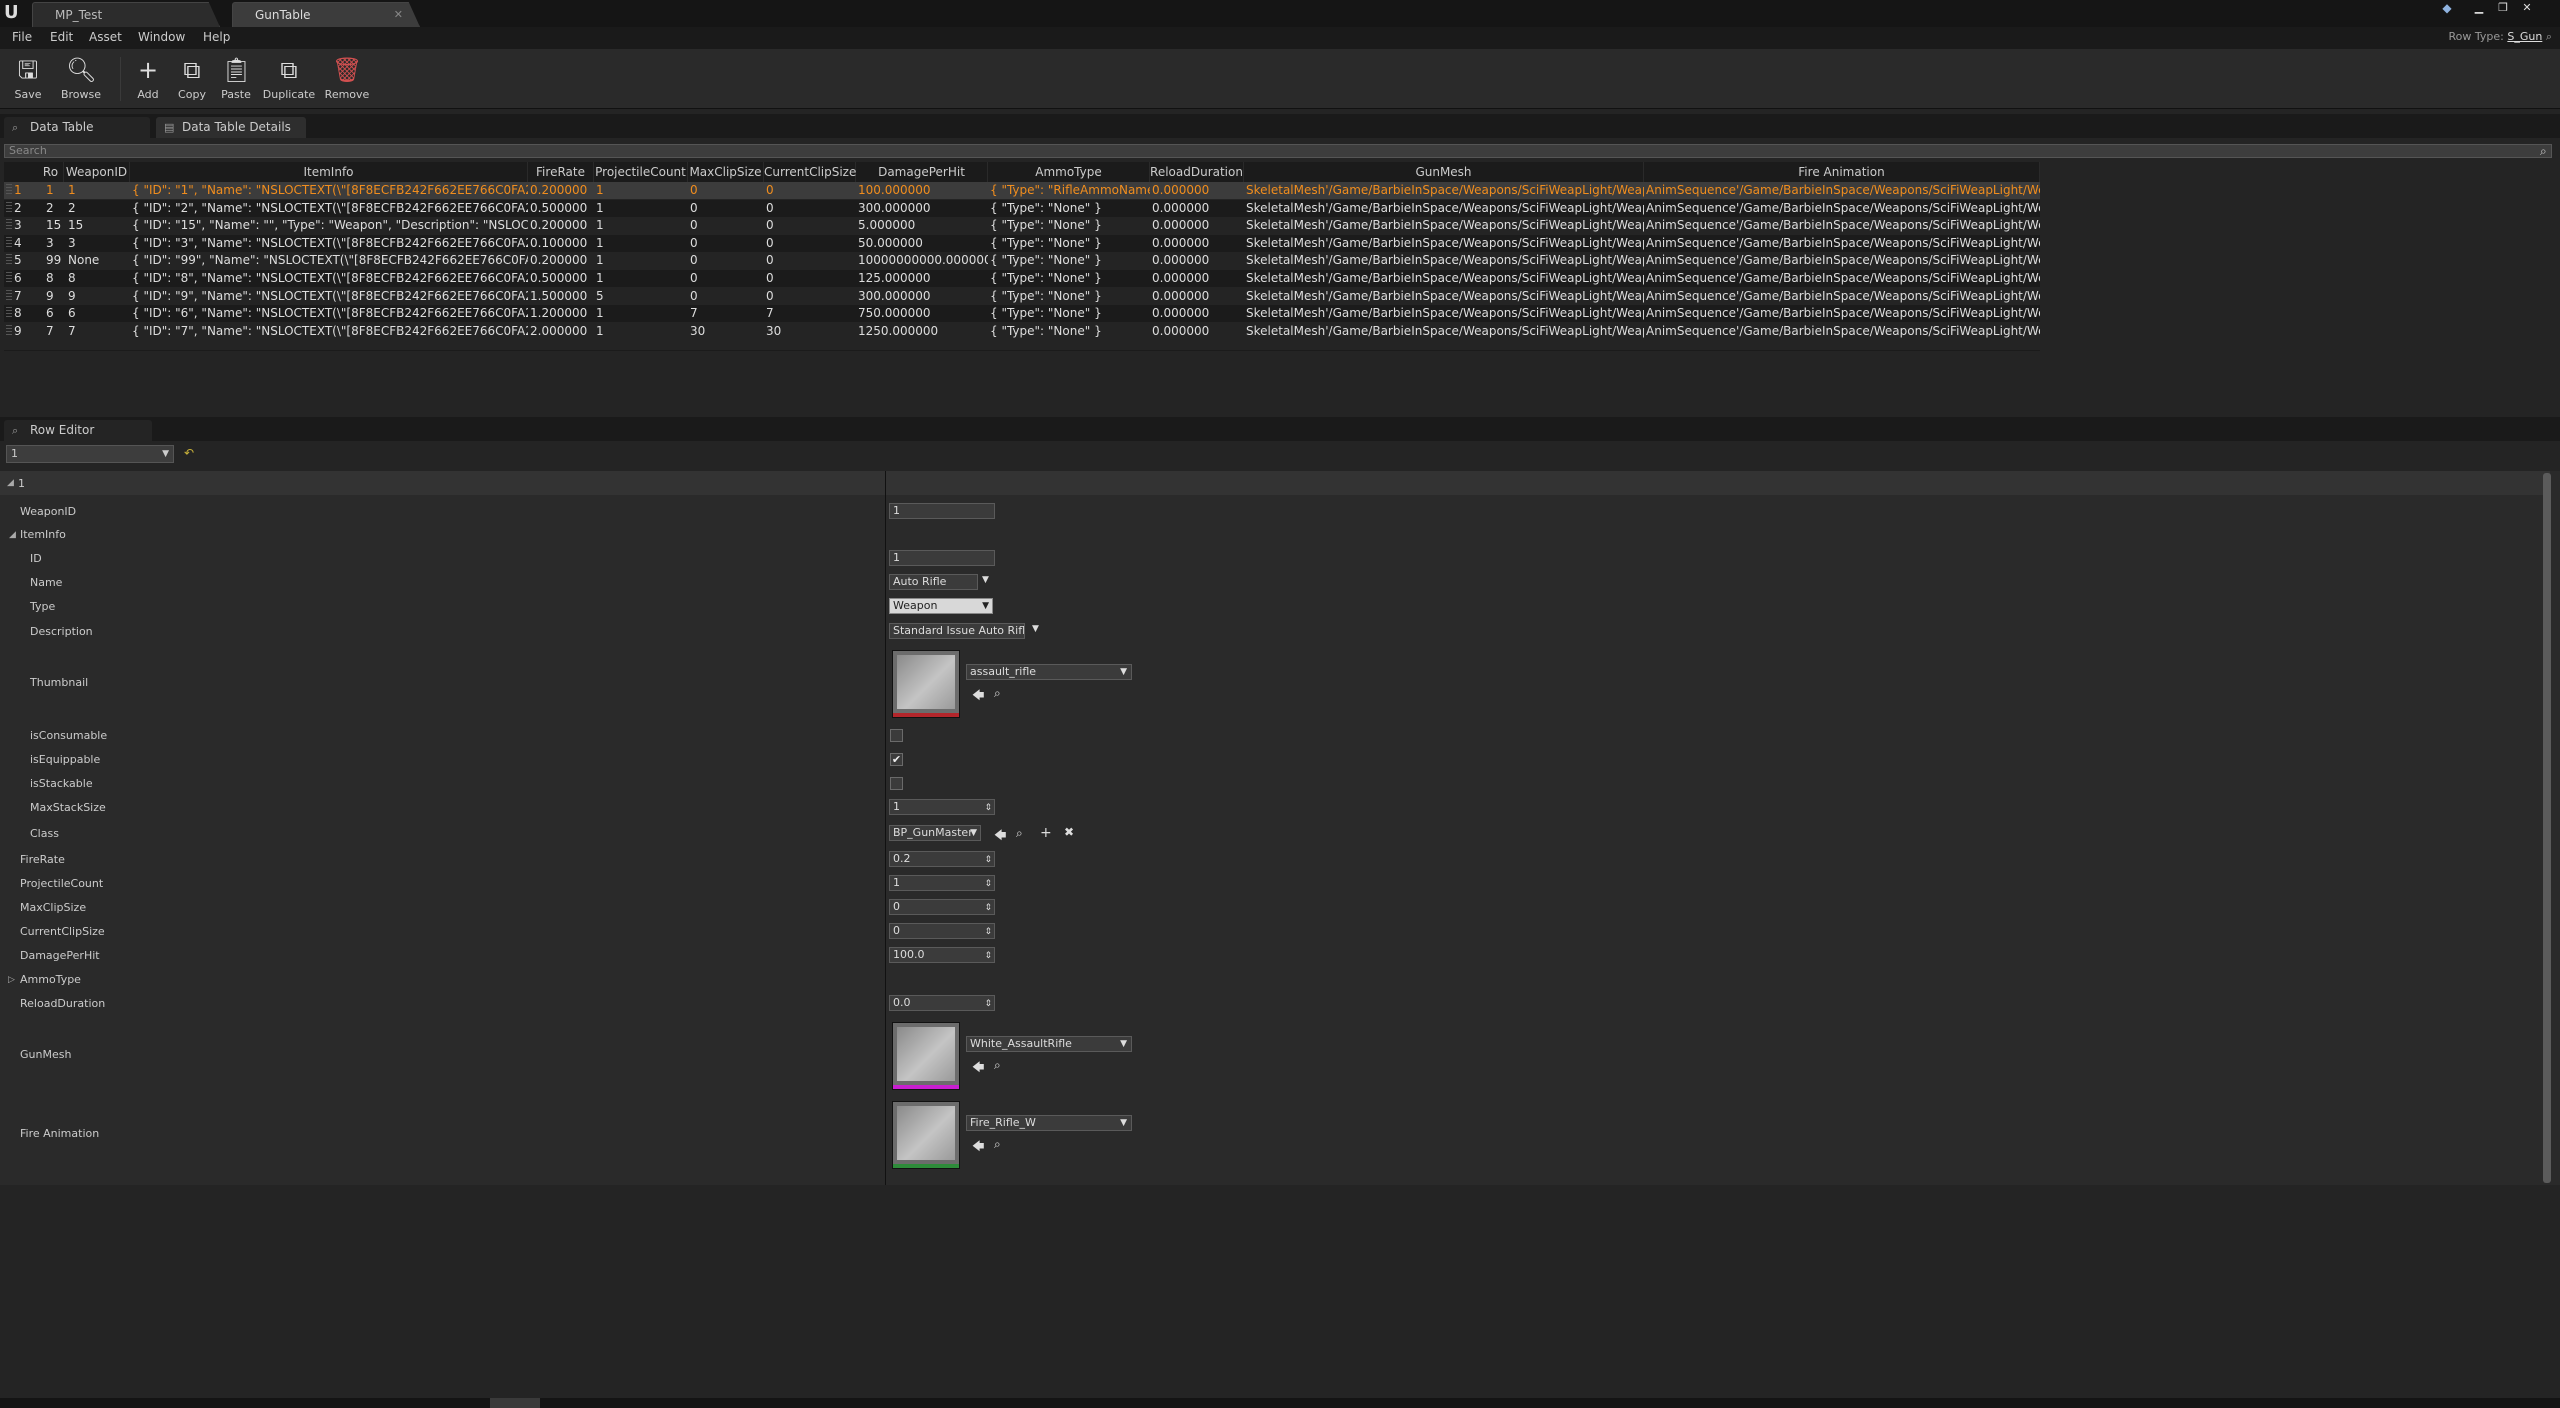 This screenshot has height=1408, width=2560. Describe the element at coordinates (189, 453) in the screenshot. I see `reset-arrow-icon: ↶` at that location.